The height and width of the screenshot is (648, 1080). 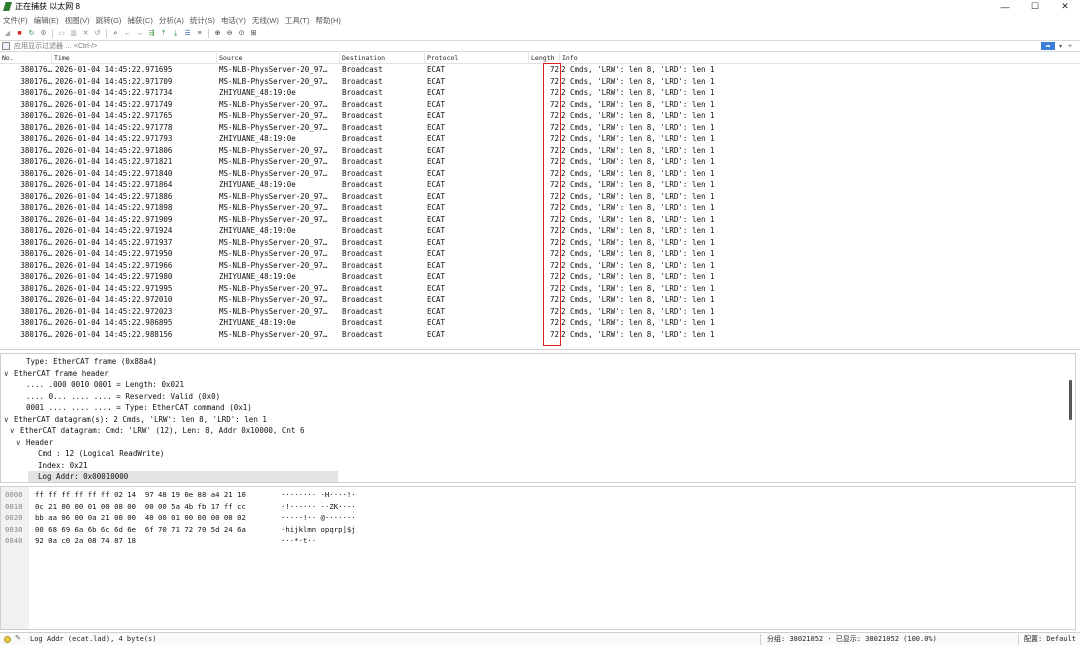 I want to click on details-scrollbar, so click(x=1070, y=400).